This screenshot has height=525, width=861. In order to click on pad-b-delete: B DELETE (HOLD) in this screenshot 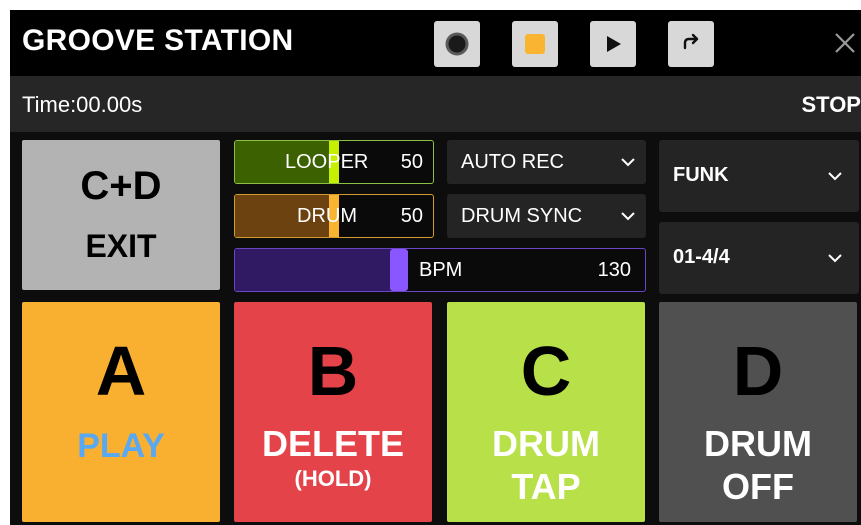, I will do `click(333, 412)`.